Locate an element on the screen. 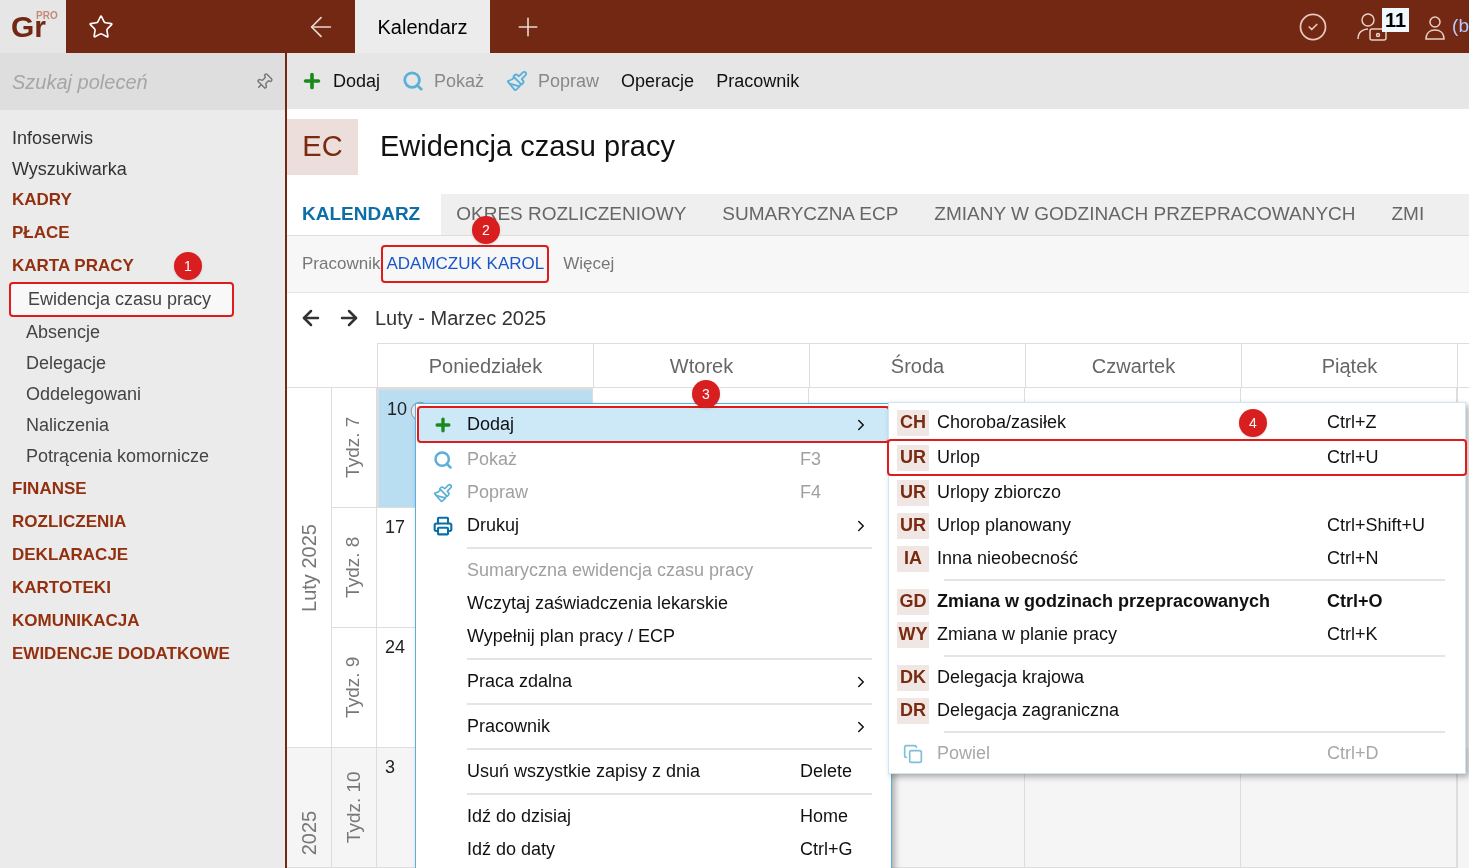 This screenshot has height=868, width=1469. notification-count: 11 is located at coordinates (1396, 19).